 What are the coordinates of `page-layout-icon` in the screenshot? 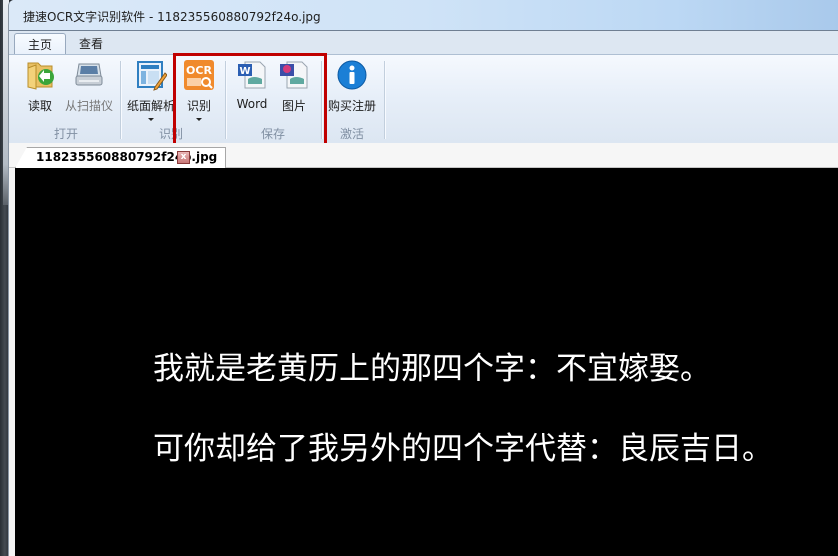 It's located at (151, 75).